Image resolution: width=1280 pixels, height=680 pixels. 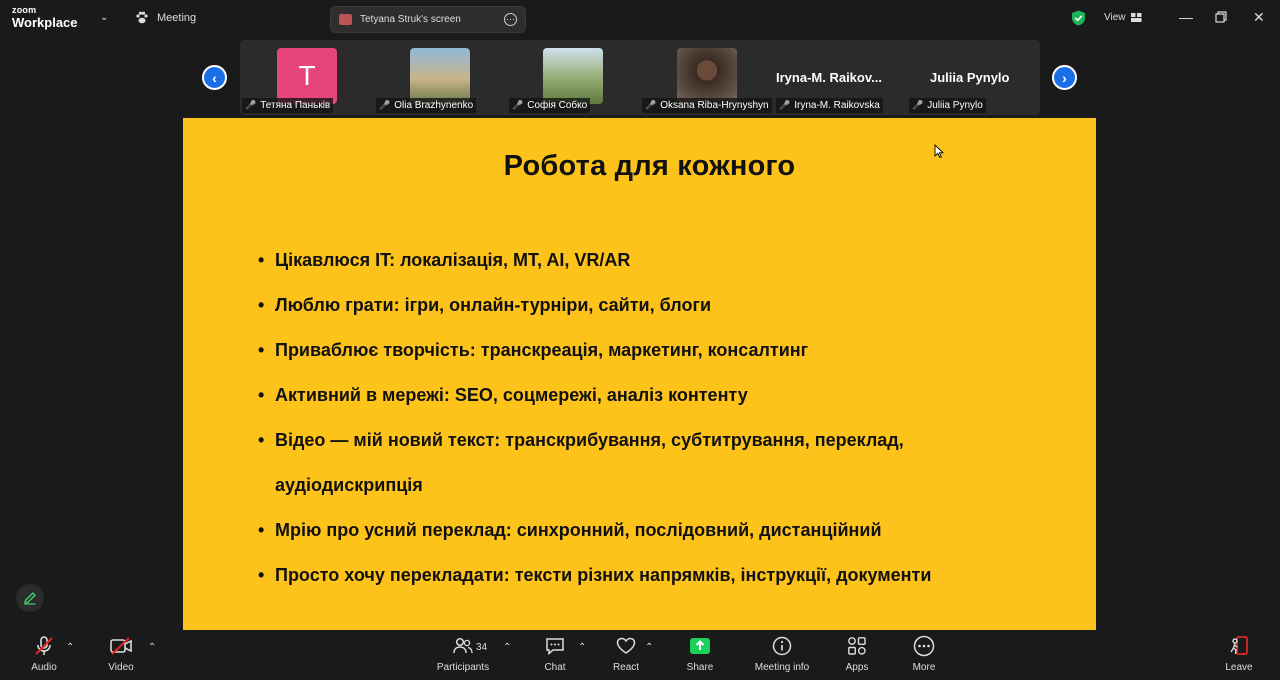 What do you see at coordinates (44, 667) in the screenshot?
I see `audio-label: Audio` at bounding box center [44, 667].